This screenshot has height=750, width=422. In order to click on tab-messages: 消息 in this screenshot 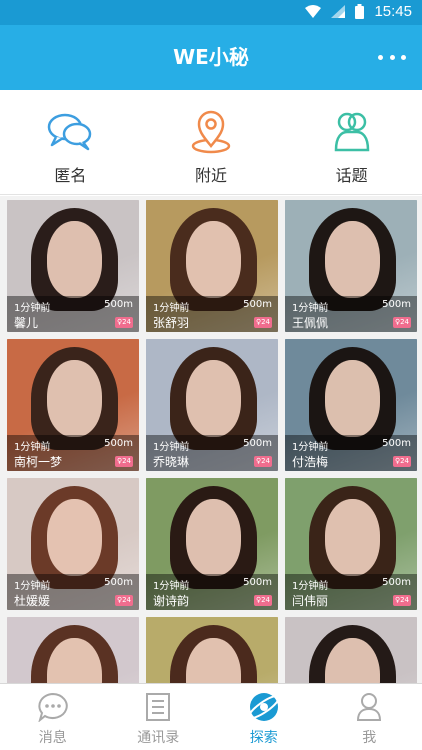, I will do `click(53, 717)`.